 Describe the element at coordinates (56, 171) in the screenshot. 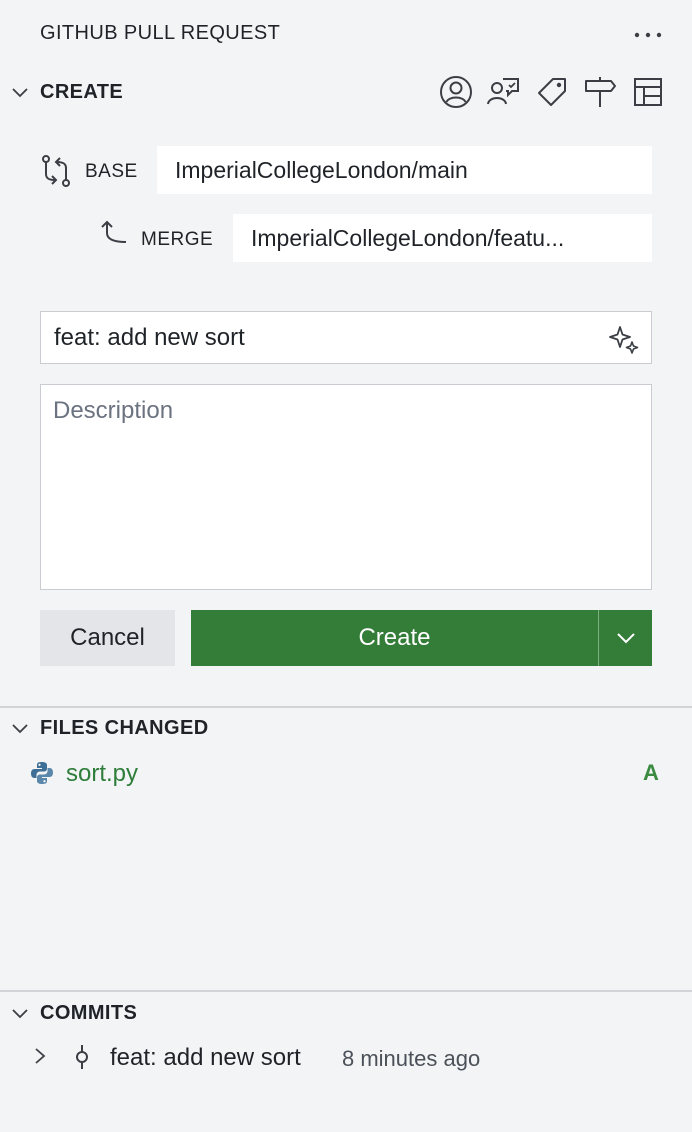

I see `compare-changes-icon` at that location.